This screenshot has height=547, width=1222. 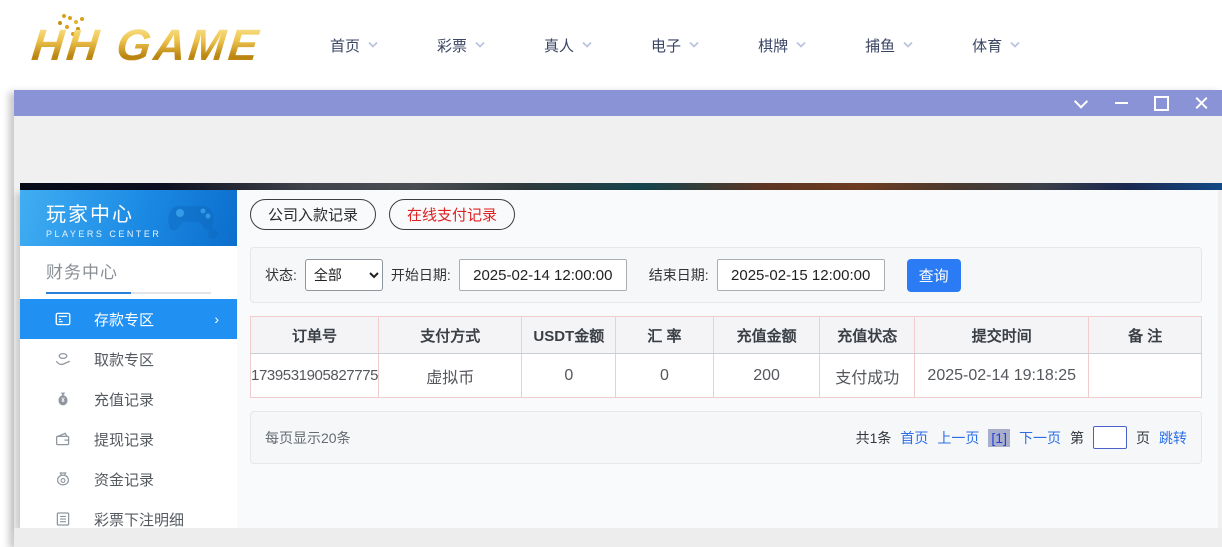 What do you see at coordinates (933, 275) in the screenshot?
I see `query-button: 查询` at bounding box center [933, 275].